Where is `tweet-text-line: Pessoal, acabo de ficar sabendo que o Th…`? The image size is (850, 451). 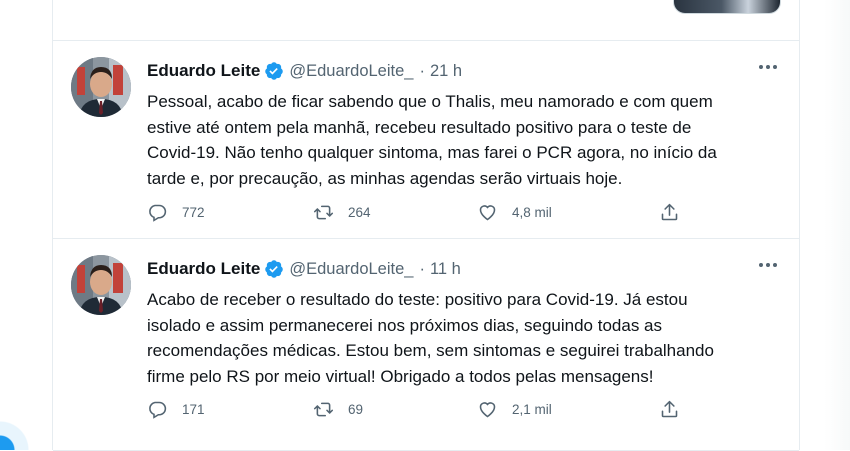 tweet-text-line: Pessoal, acabo de ficar sabendo que o Th… is located at coordinates (430, 101).